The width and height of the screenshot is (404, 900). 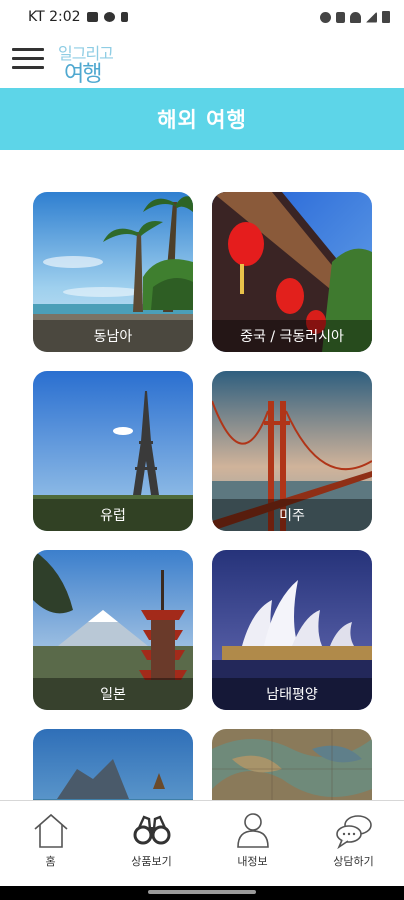 What do you see at coordinates (50, 861) in the screenshot?
I see `nav-label-home: 홈` at bounding box center [50, 861].